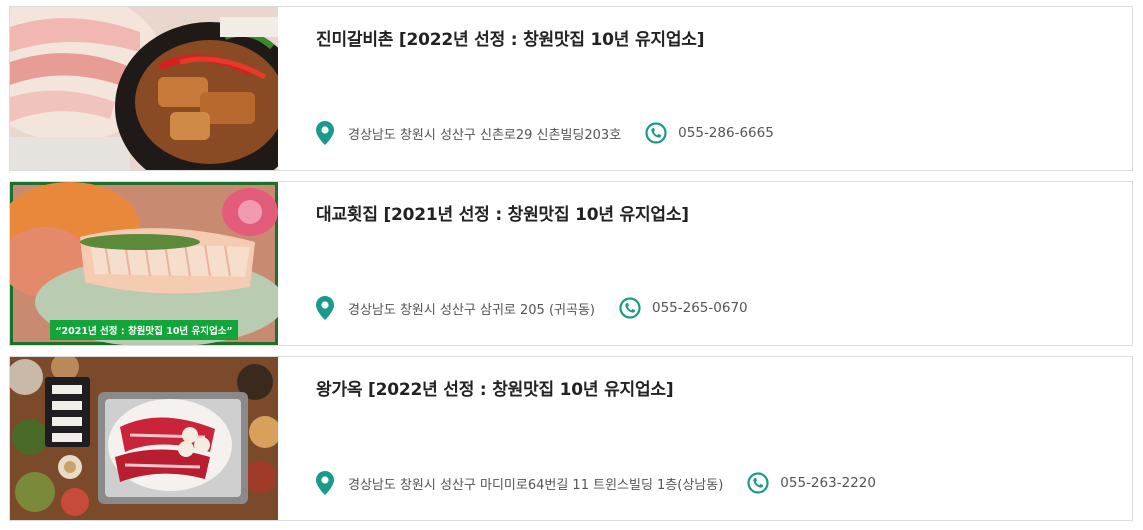 Image resolution: width=1143 pixels, height=530 pixels. I want to click on restaurant-meta: 경상남도 창원시 성산구 신촌로29 신촌빌딩203호 055-286-6665, so click(545, 133).